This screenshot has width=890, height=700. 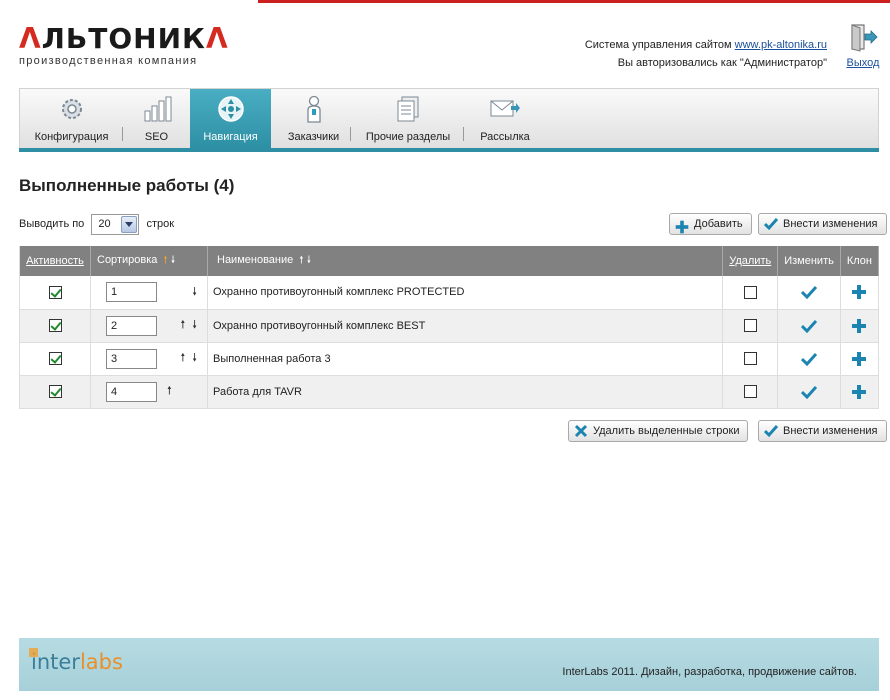 I want to click on tab-label: Заказчики, so click(x=313, y=137).